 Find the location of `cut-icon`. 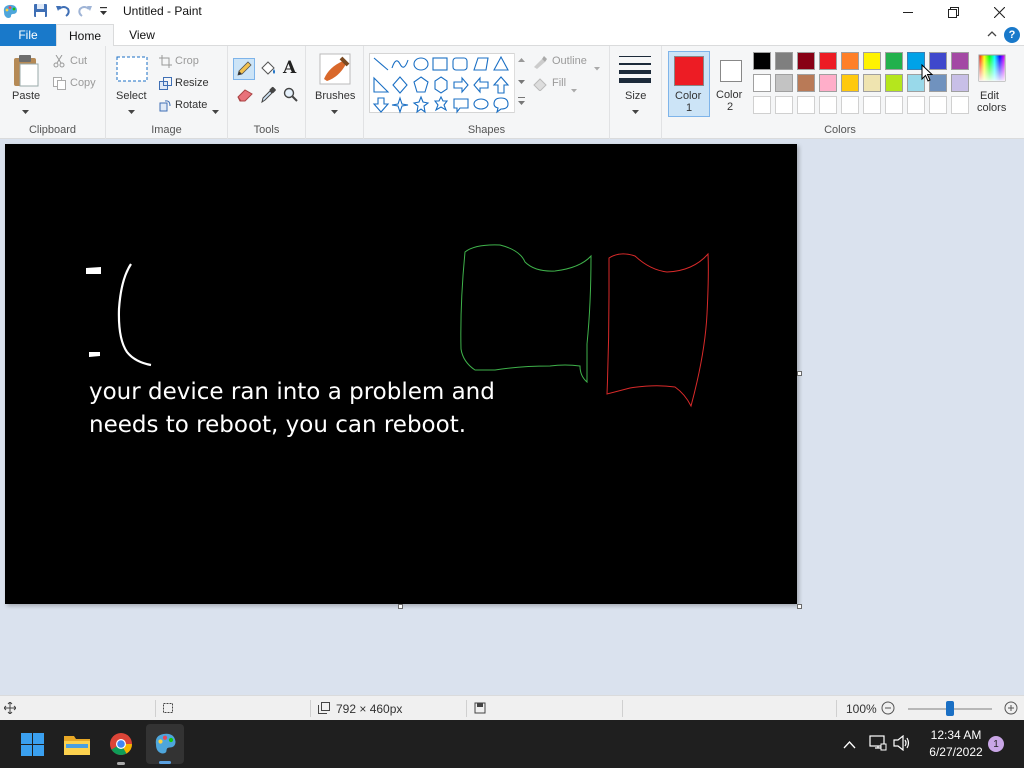

cut-icon is located at coordinates (59, 62).